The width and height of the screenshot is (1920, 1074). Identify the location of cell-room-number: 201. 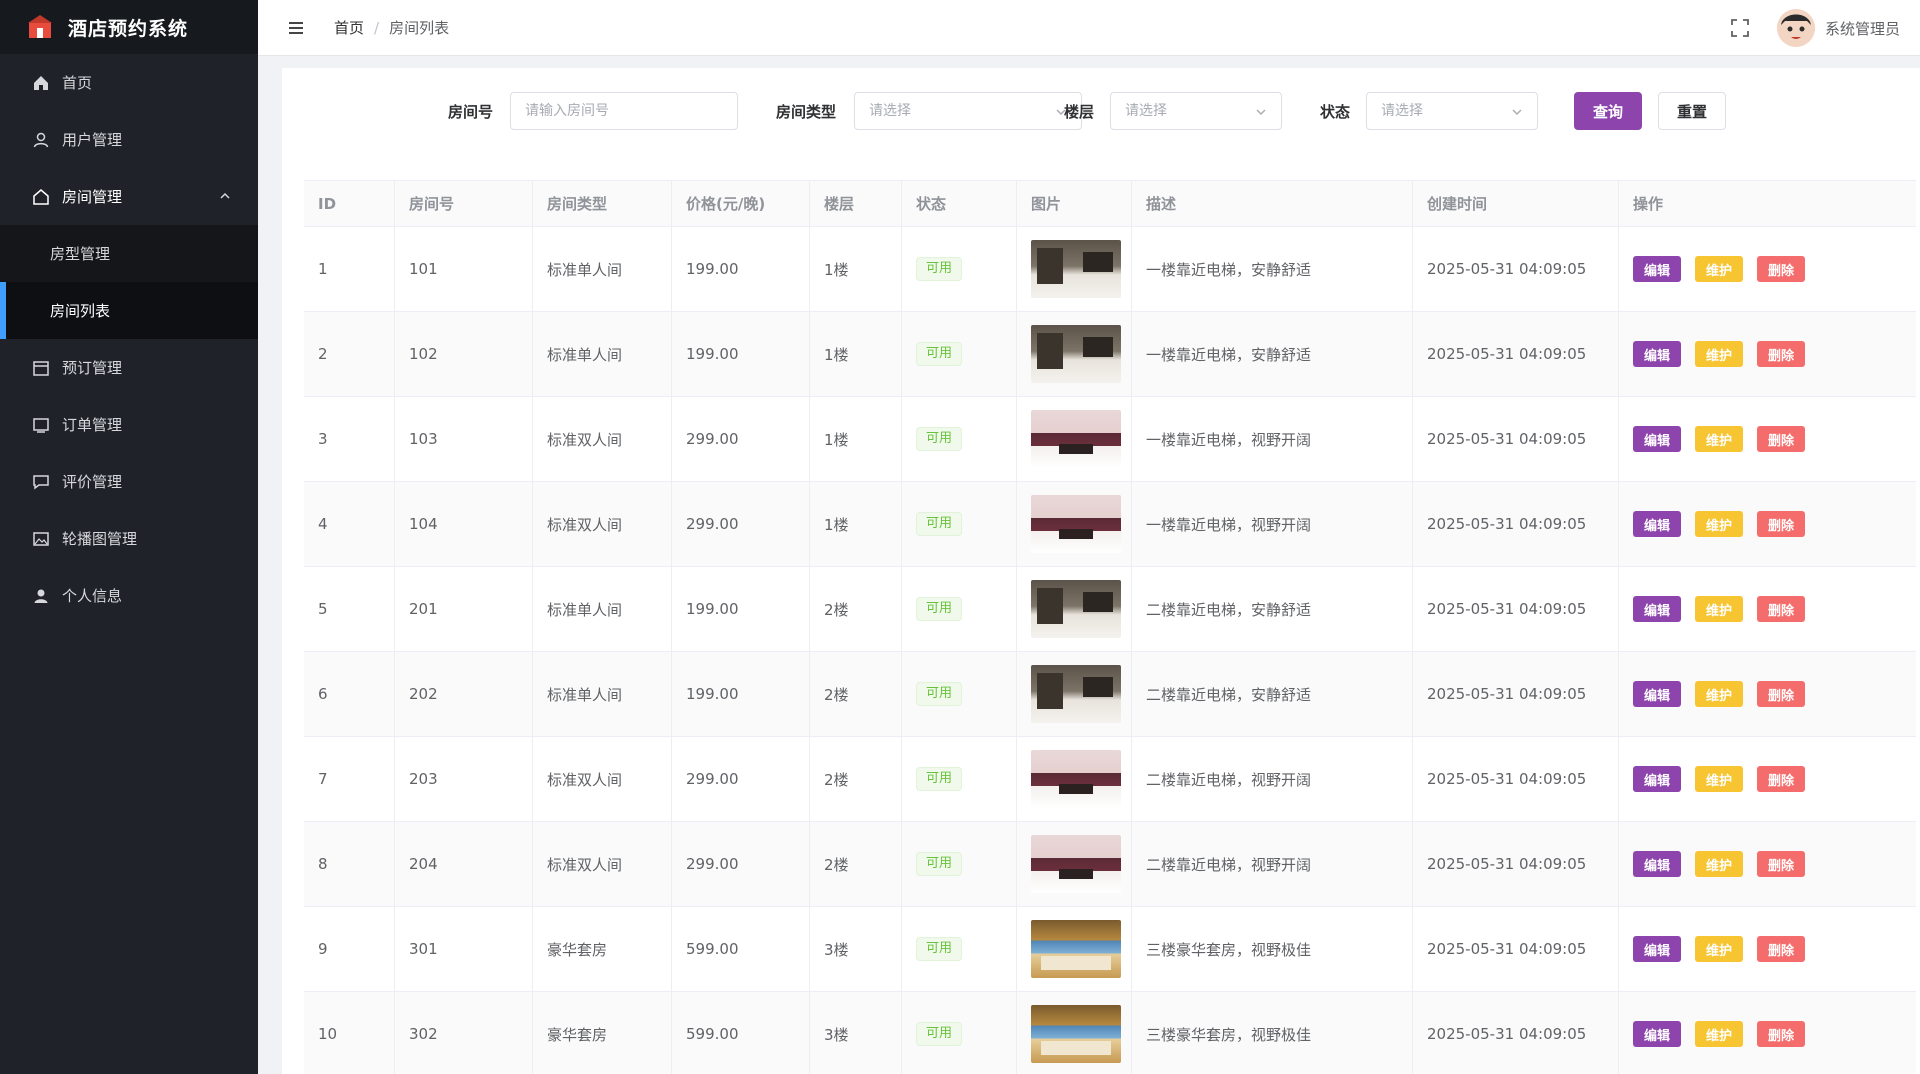
(464, 609).